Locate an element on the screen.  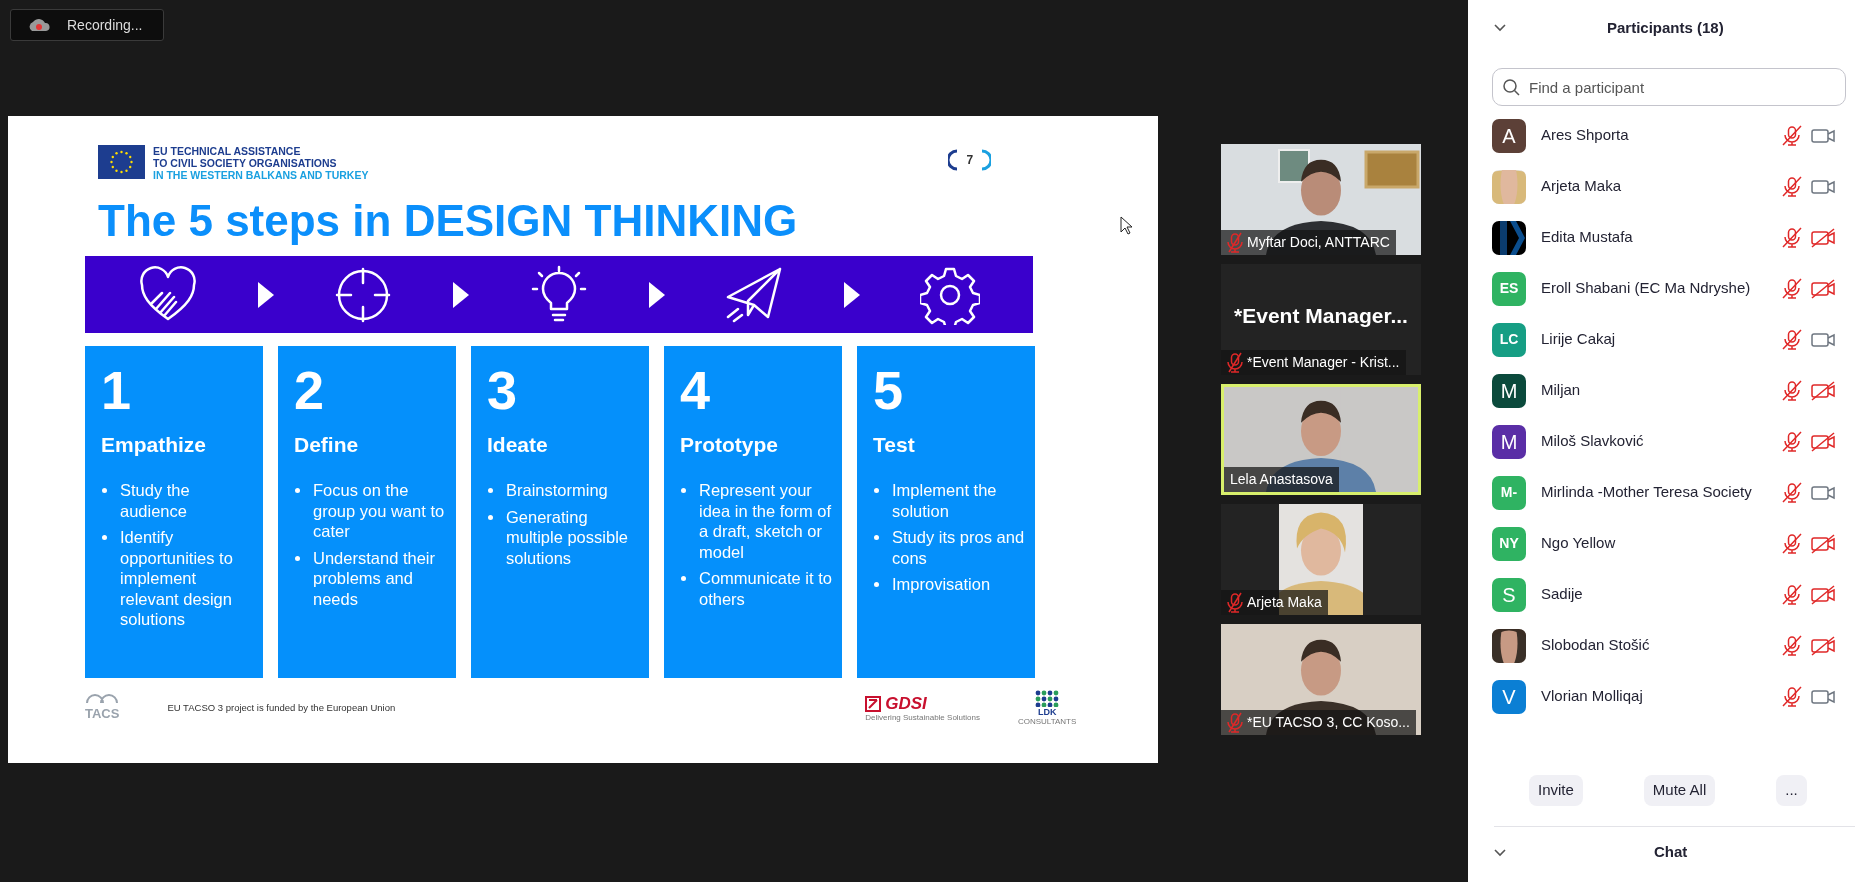
step-title: Ideate is located at coordinates (518, 445).